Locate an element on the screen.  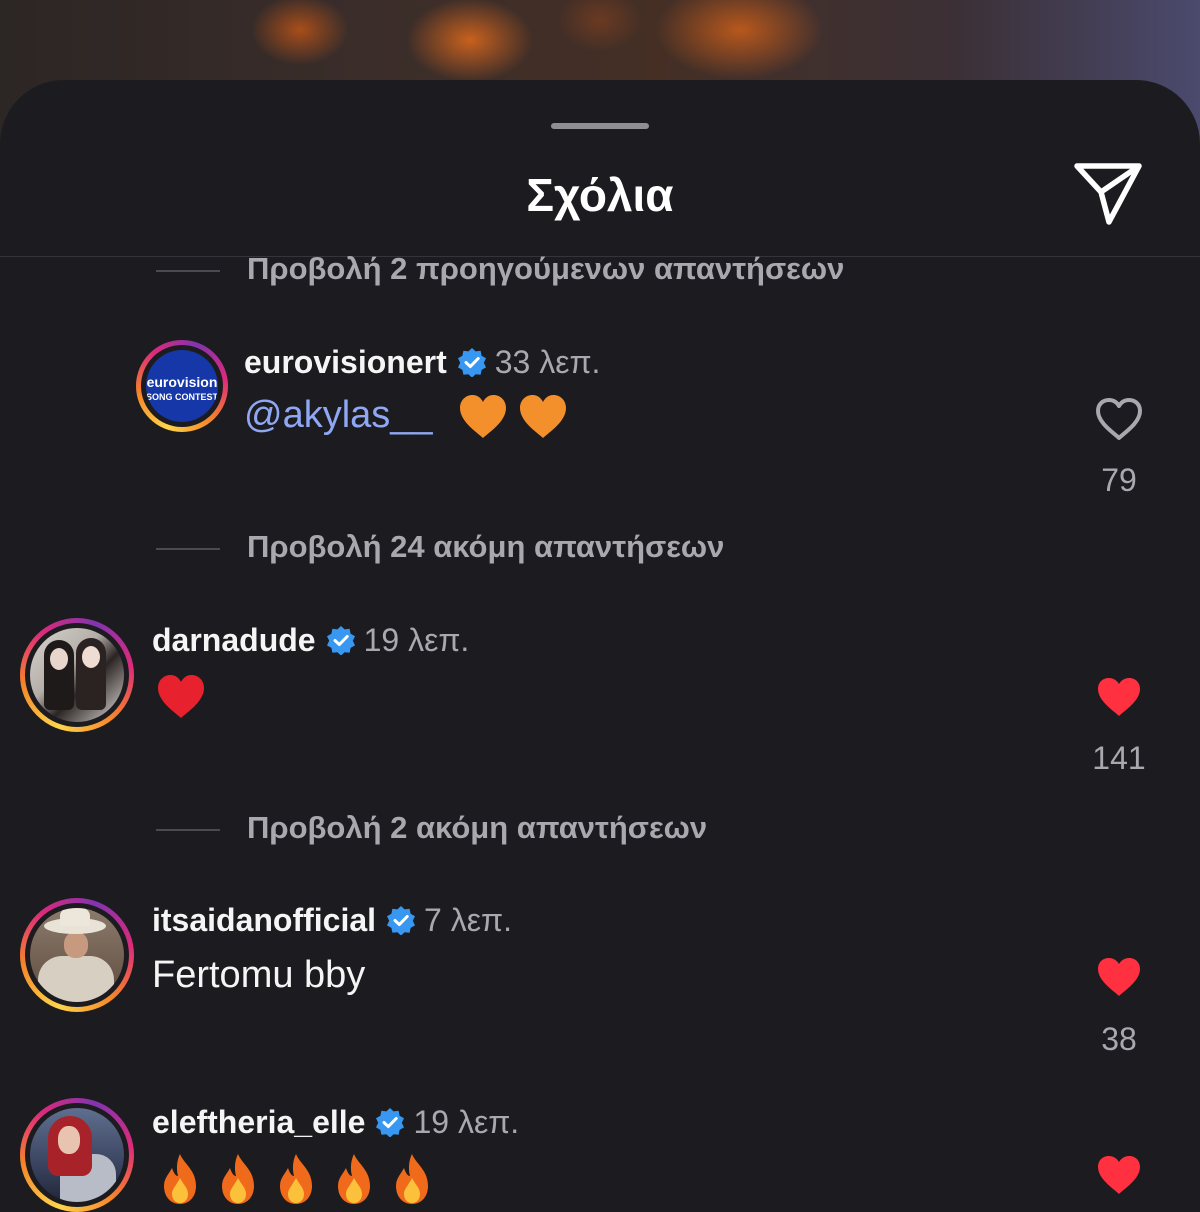
like-heart-icon is located at coordinates (1119, 419).